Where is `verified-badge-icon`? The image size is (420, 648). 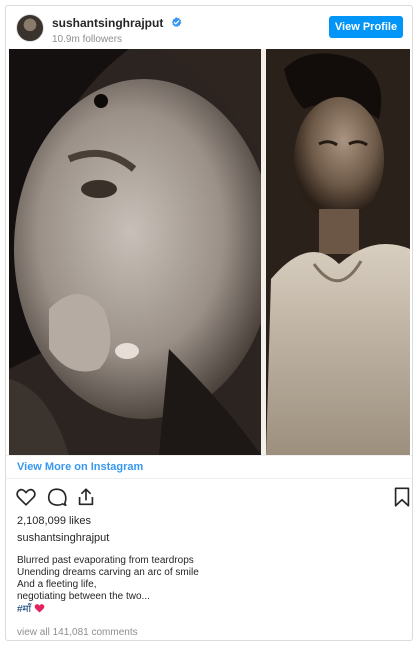
verified-badge-icon is located at coordinates (176, 22).